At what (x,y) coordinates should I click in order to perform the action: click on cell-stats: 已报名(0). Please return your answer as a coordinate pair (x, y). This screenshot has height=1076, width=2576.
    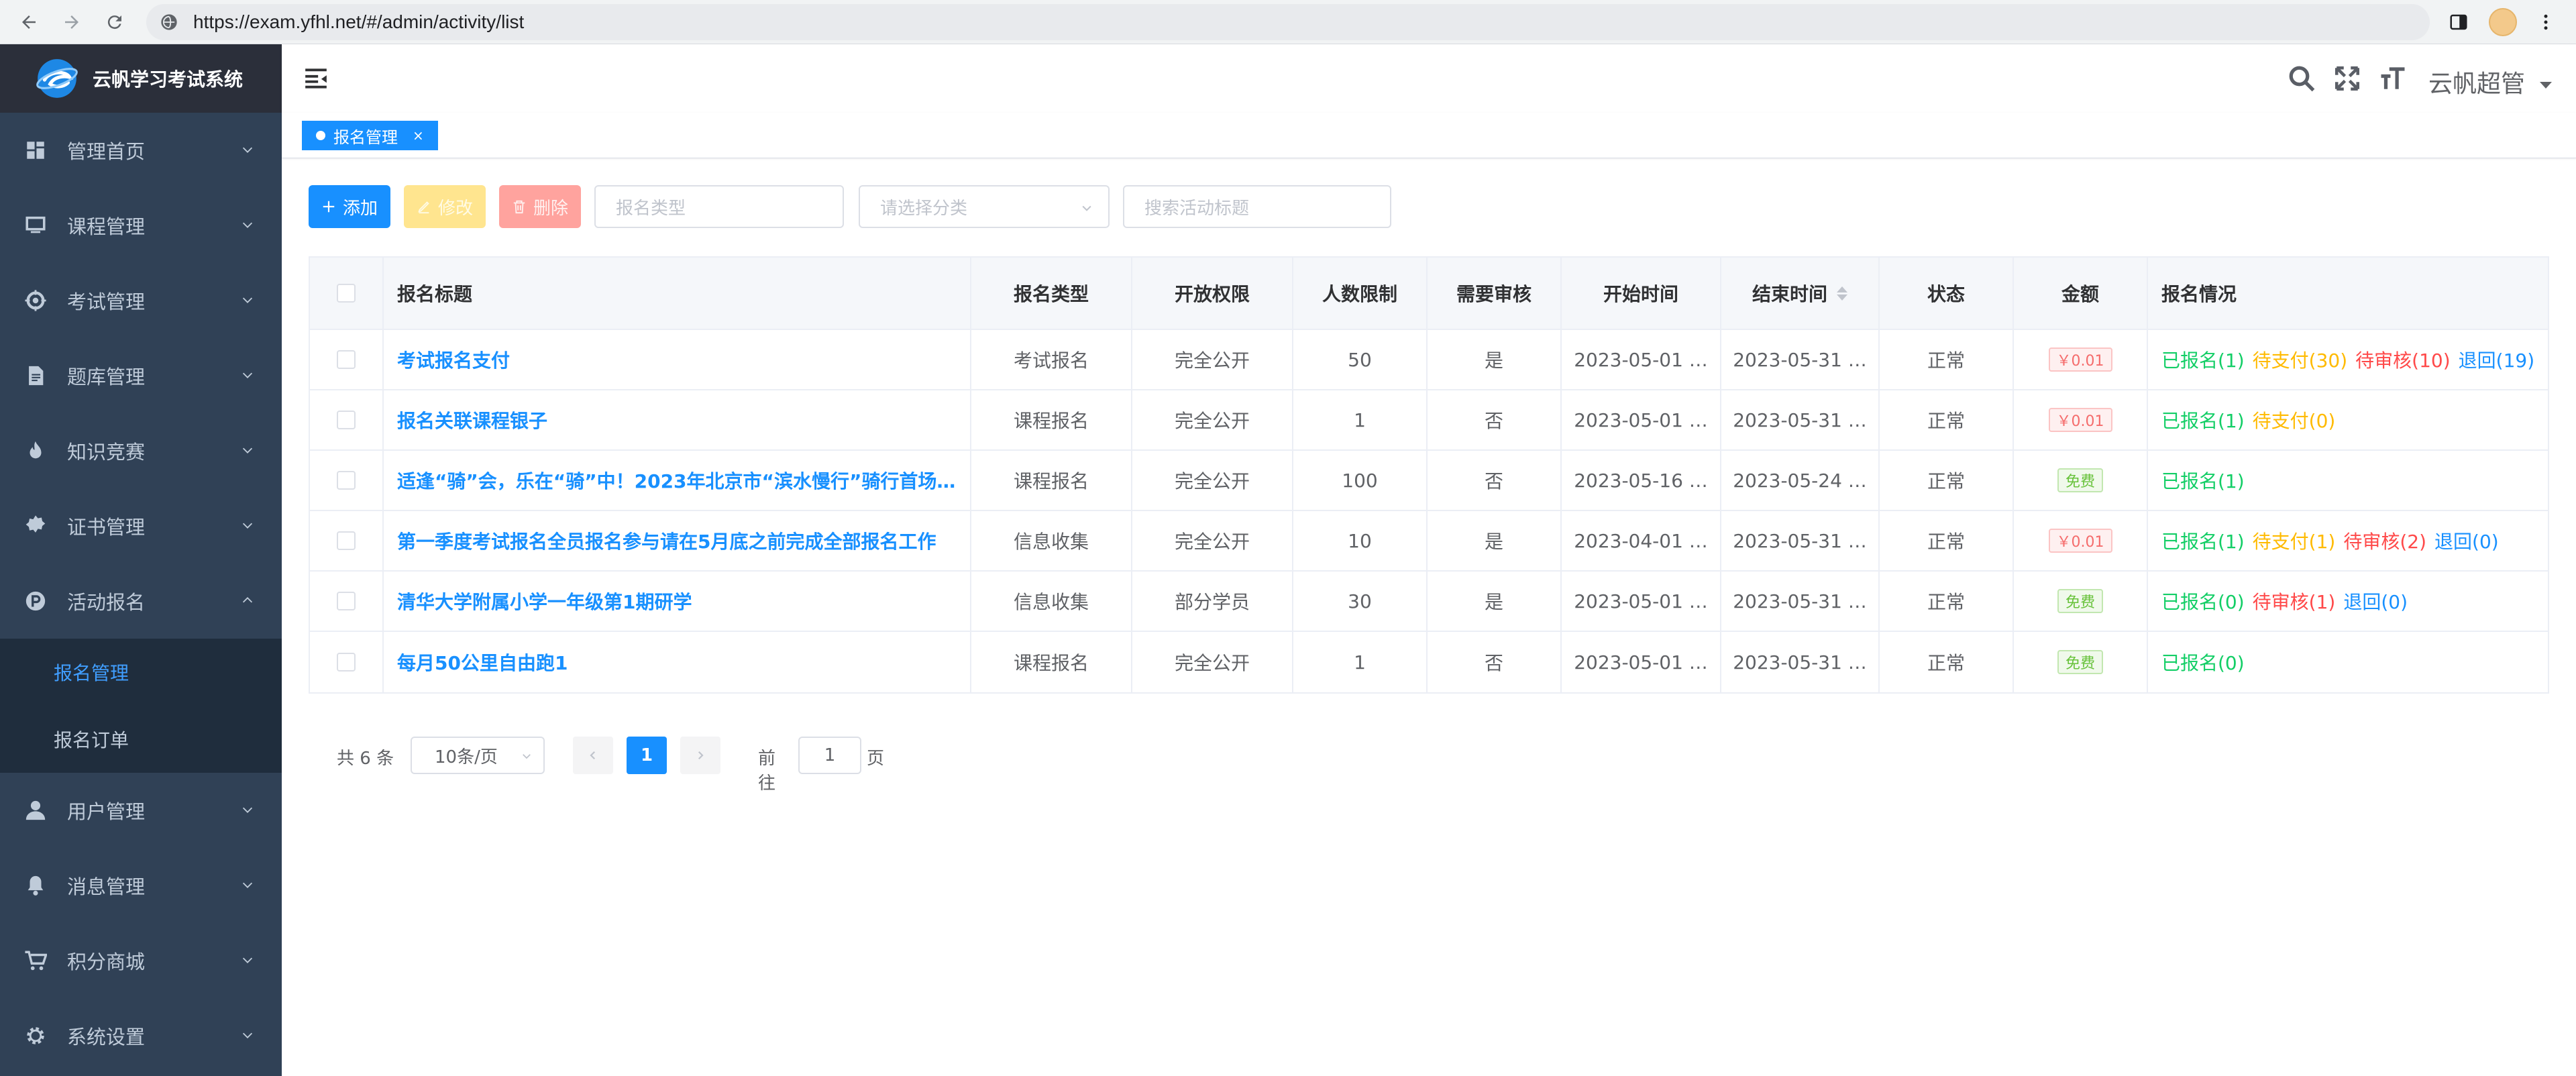
    Looking at the image, I should click on (2348, 662).